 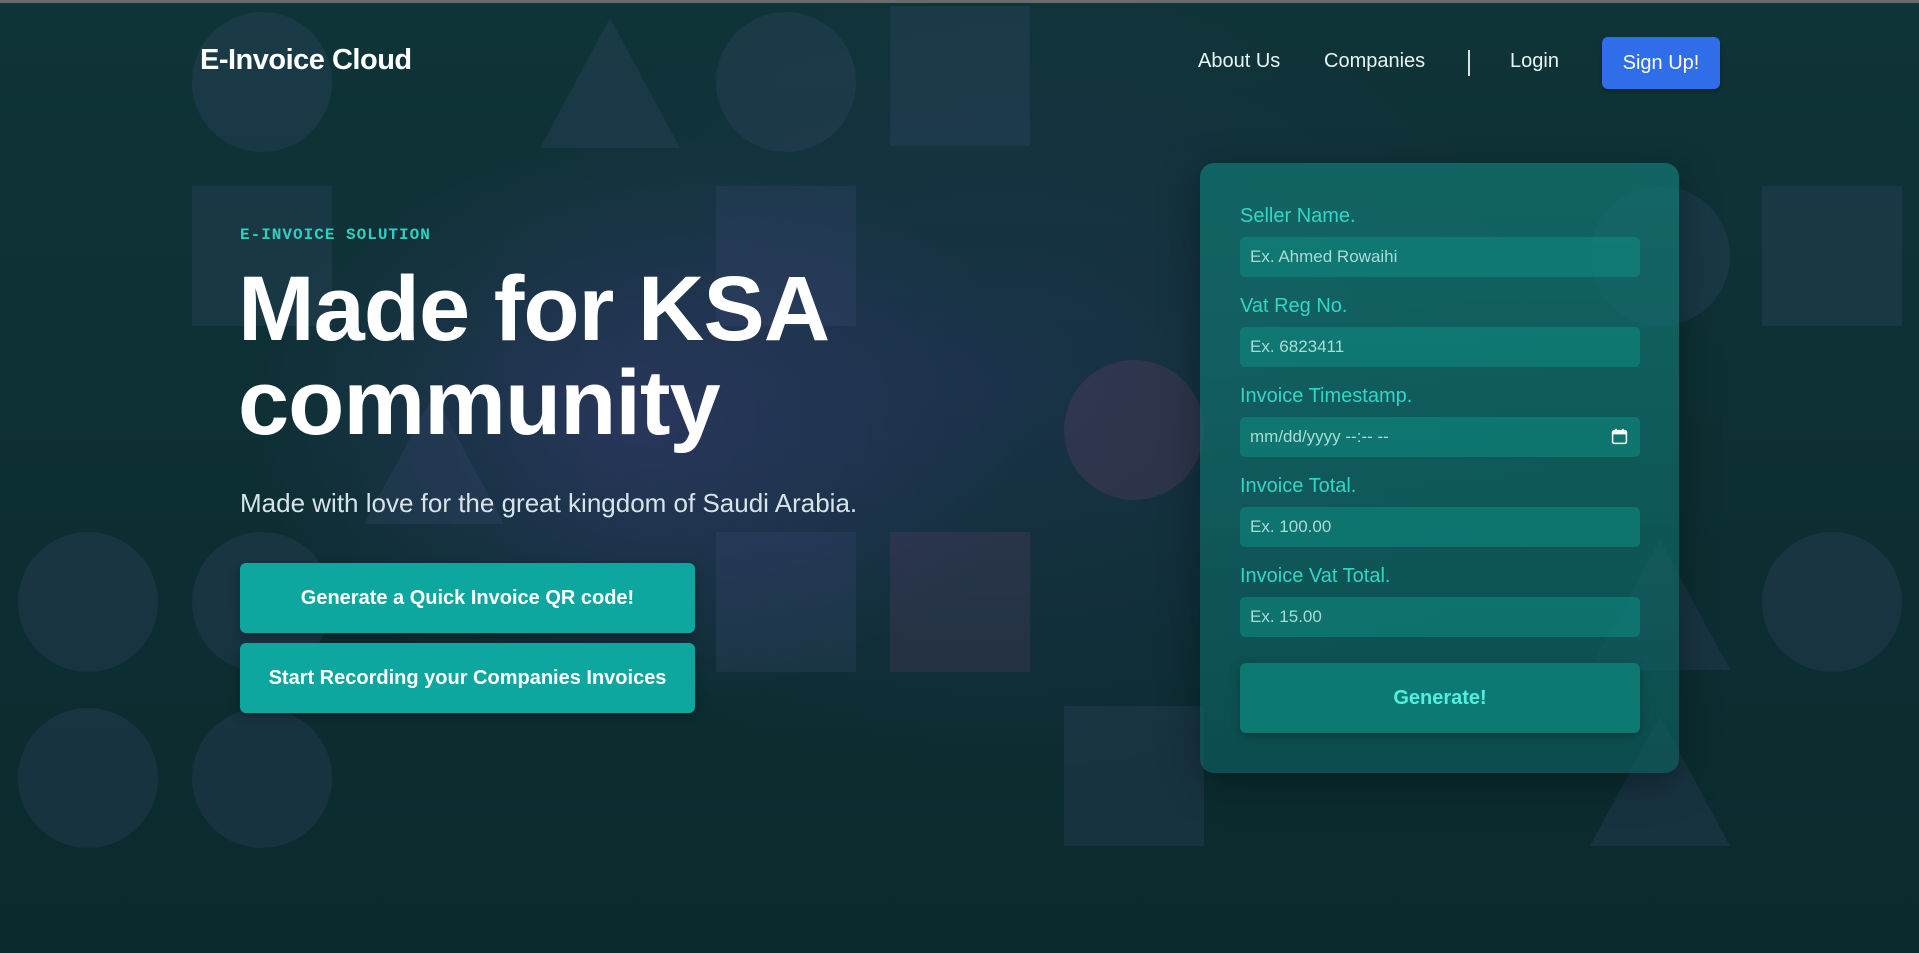 What do you see at coordinates (1534, 61) in the screenshot?
I see `nav-link-login: Login` at bounding box center [1534, 61].